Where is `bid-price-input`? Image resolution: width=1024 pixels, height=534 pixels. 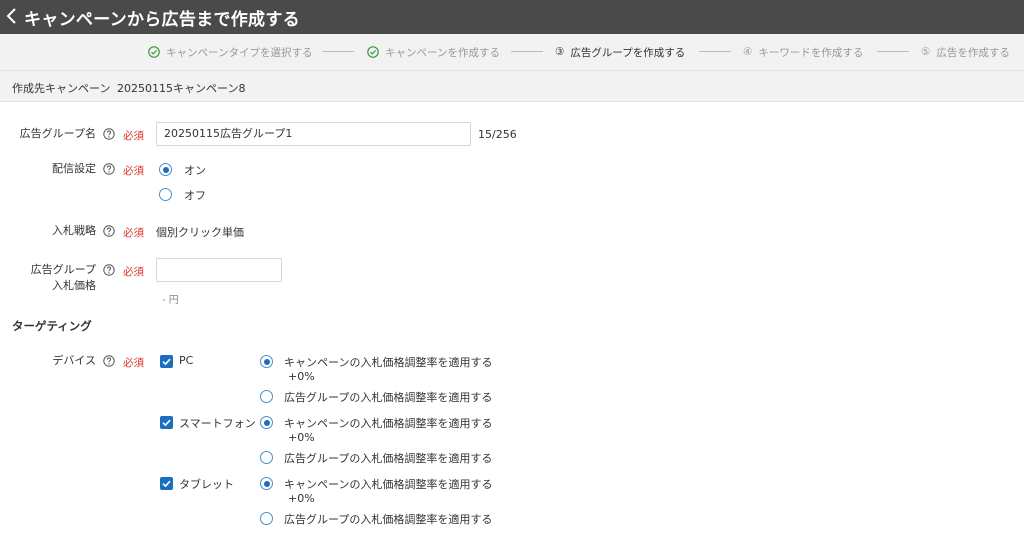
bid-price-input is located at coordinates (219, 270).